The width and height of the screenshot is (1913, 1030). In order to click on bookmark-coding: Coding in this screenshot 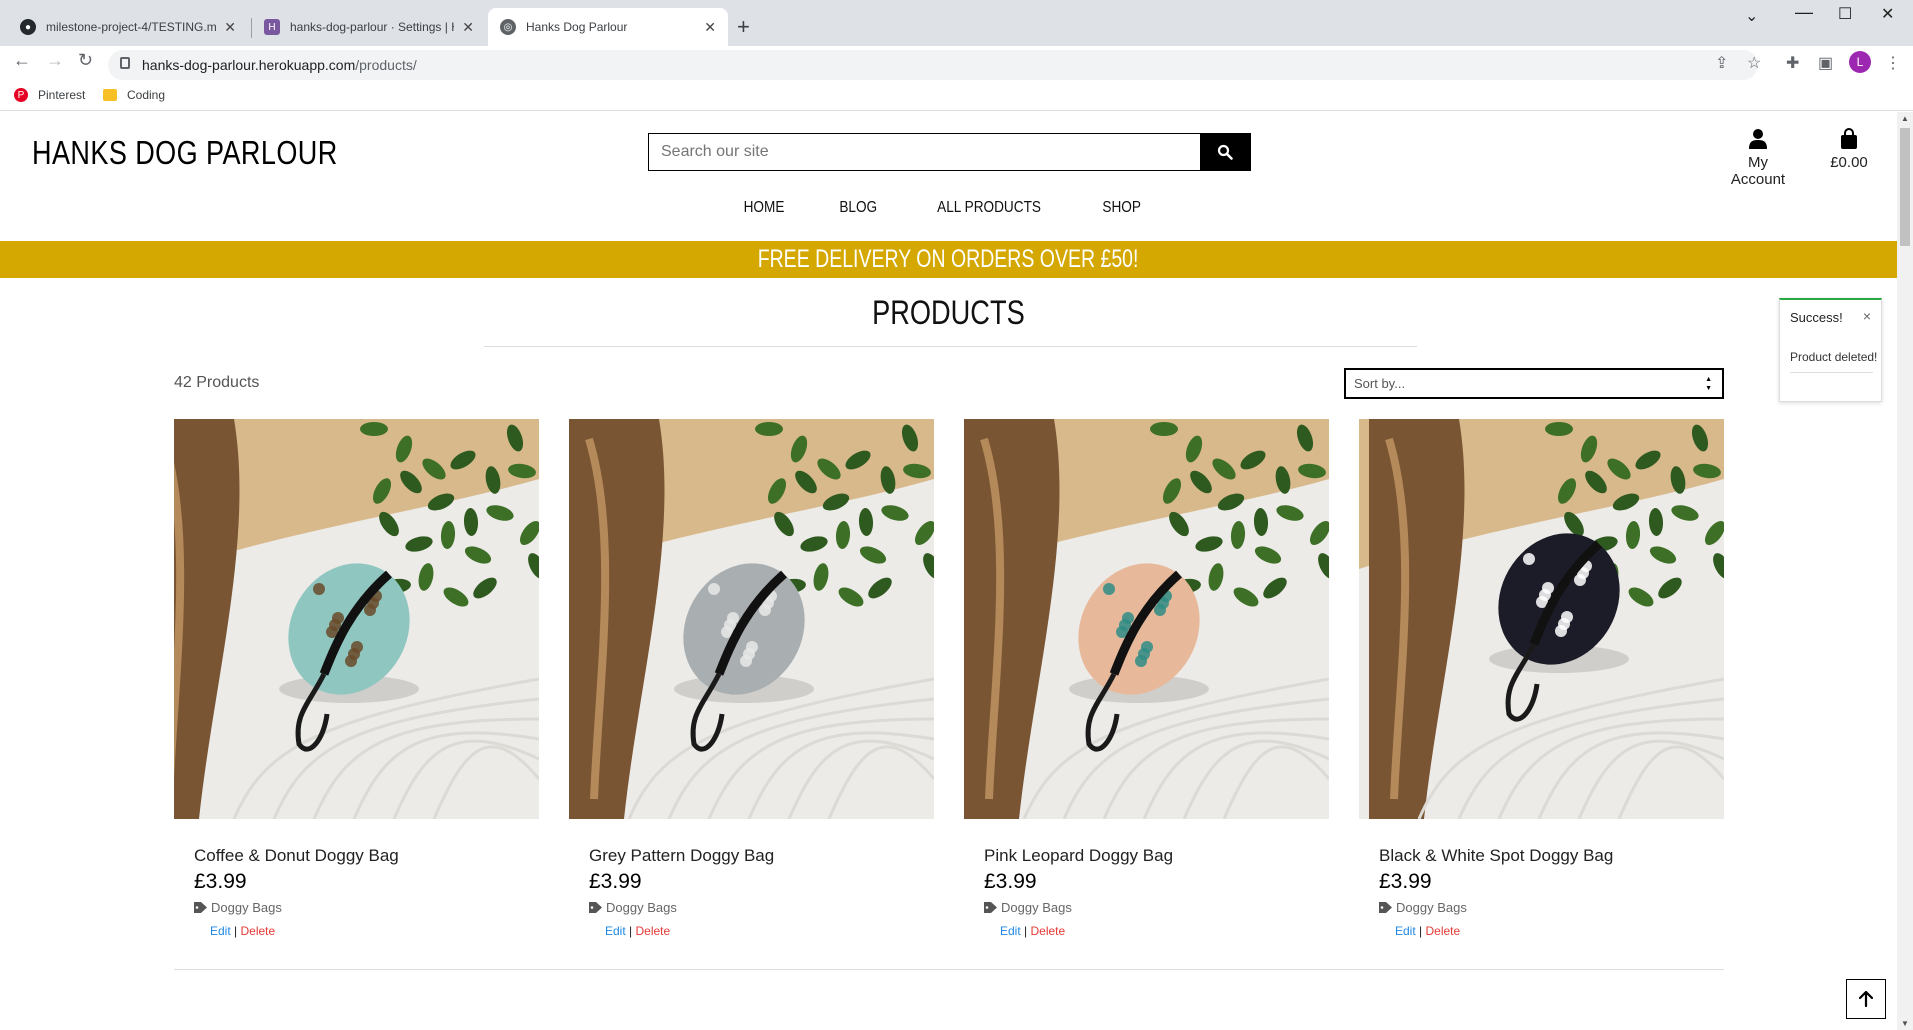, I will do `click(134, 95)`.